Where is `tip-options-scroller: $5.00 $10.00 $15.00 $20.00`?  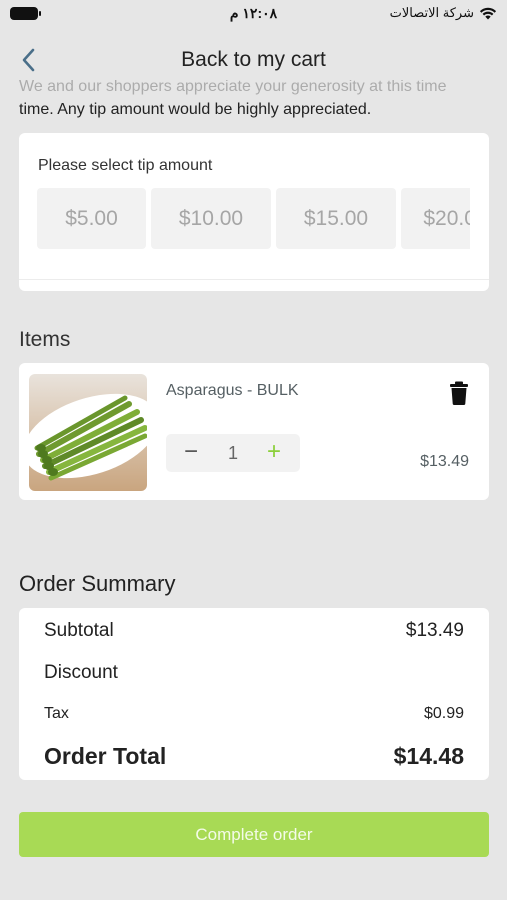 tip-options-scroller: $5.00 $10.00 $15.00 $20.00 is located at coordinates (253, 218).